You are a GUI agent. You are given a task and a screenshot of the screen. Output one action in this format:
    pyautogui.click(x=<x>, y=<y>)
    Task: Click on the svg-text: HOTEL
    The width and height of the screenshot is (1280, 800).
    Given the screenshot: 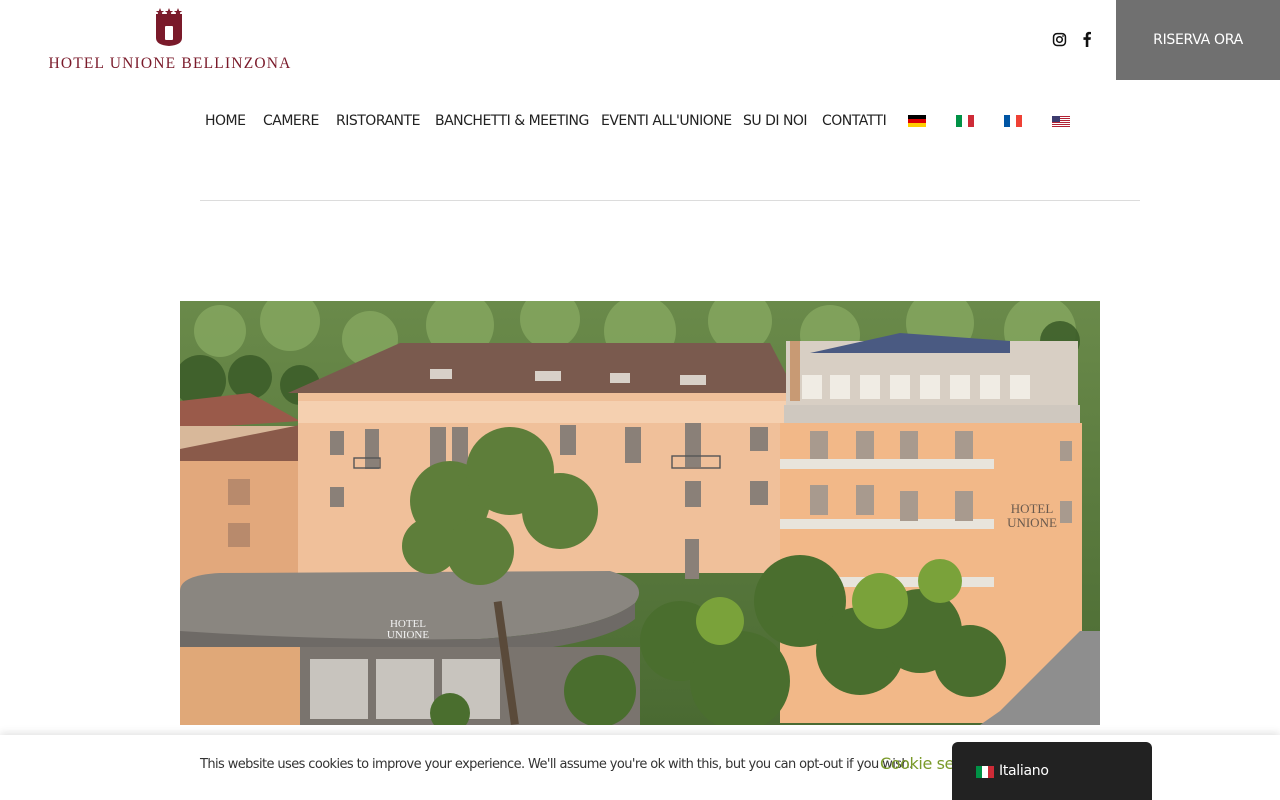 What is the action you would take?
    pyautogui.click(x=1032, y=508)
    